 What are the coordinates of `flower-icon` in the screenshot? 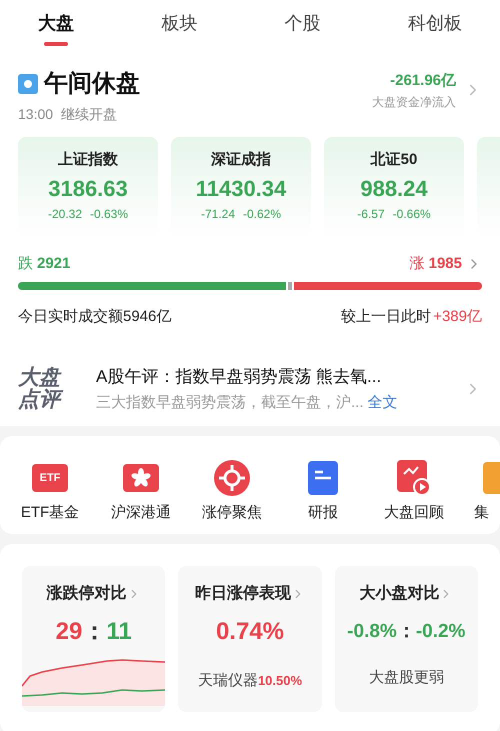 It's located at (141, 478).